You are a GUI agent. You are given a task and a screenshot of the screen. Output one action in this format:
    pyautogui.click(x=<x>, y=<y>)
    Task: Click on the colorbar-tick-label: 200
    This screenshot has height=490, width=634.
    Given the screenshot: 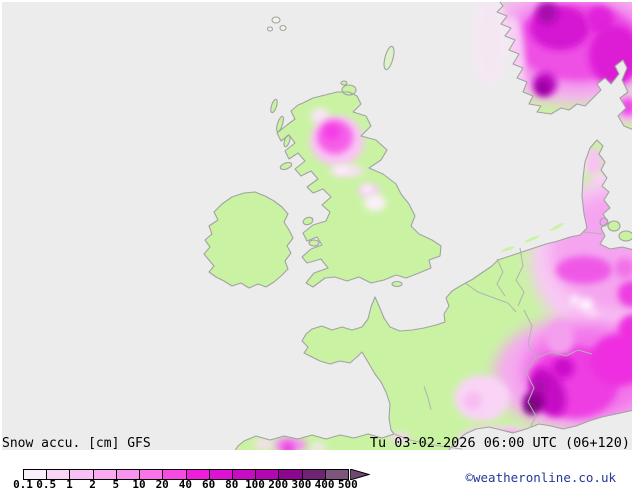 What is the action you would take?
    pyautogui.click(x=278, y=484)
    